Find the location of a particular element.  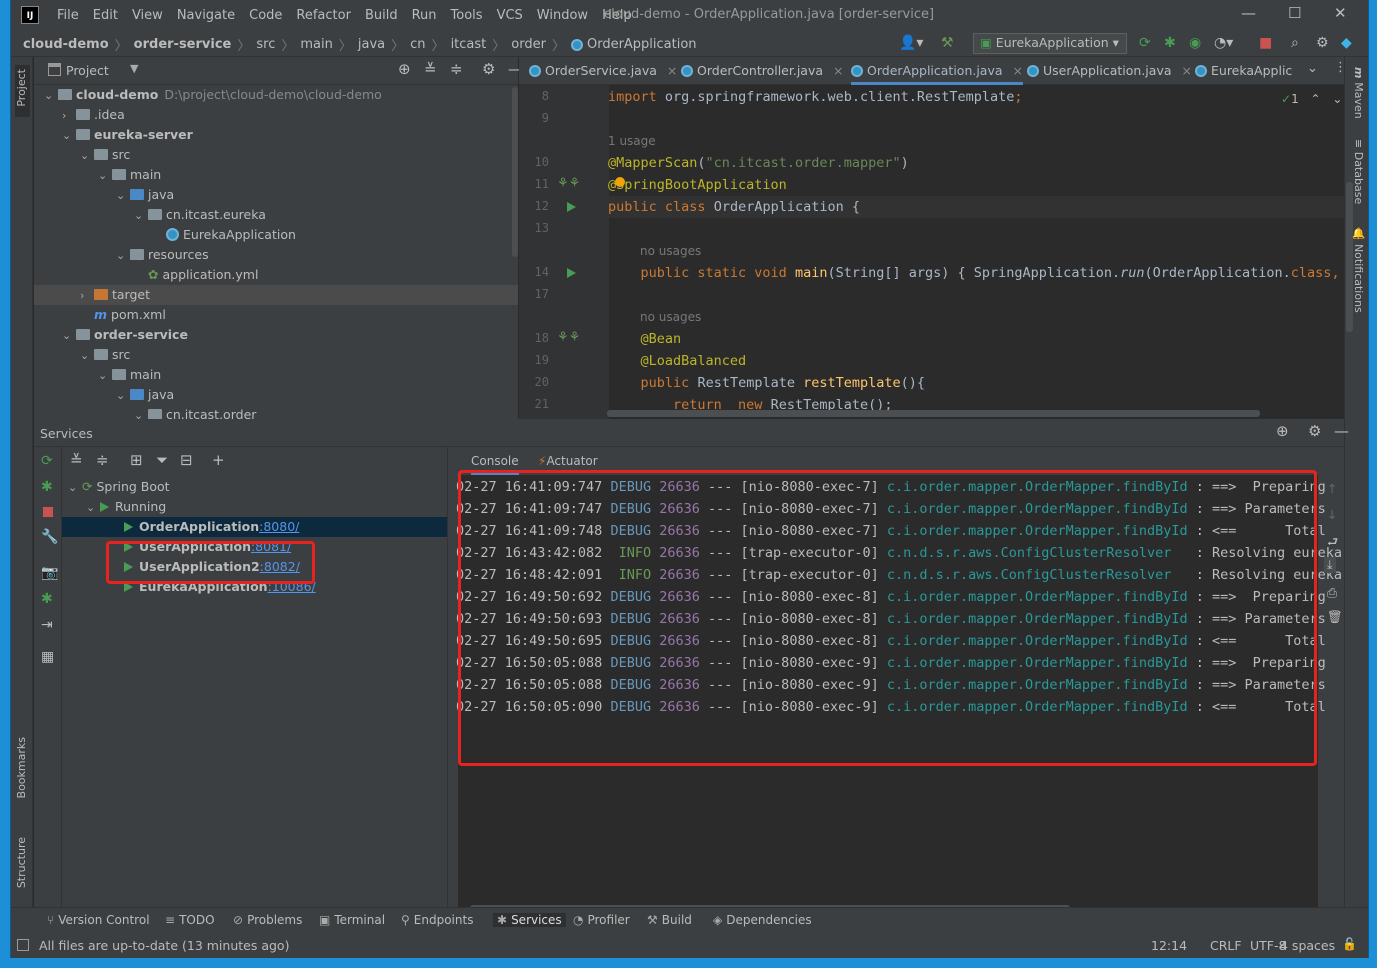

menu-item-window: Window is located at coordinates (562, 15).